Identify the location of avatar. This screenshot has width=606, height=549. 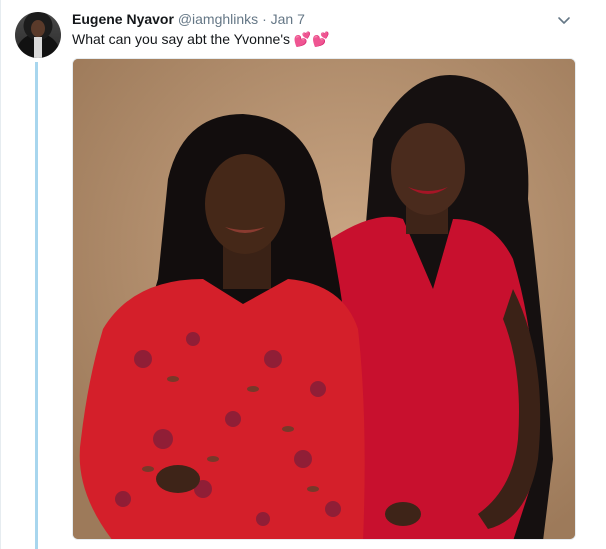
(38, 35).